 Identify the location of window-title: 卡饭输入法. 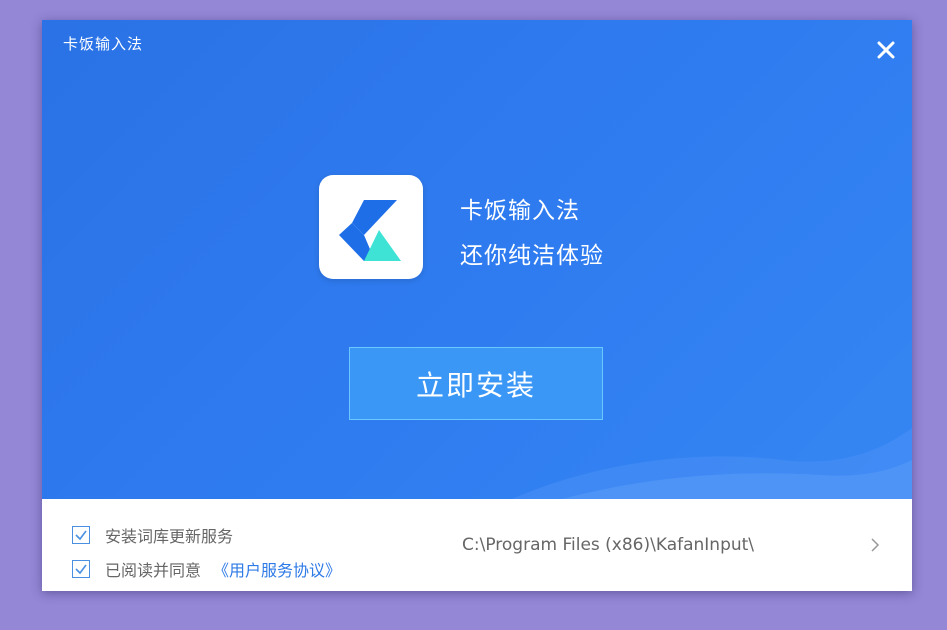
(103, 44).